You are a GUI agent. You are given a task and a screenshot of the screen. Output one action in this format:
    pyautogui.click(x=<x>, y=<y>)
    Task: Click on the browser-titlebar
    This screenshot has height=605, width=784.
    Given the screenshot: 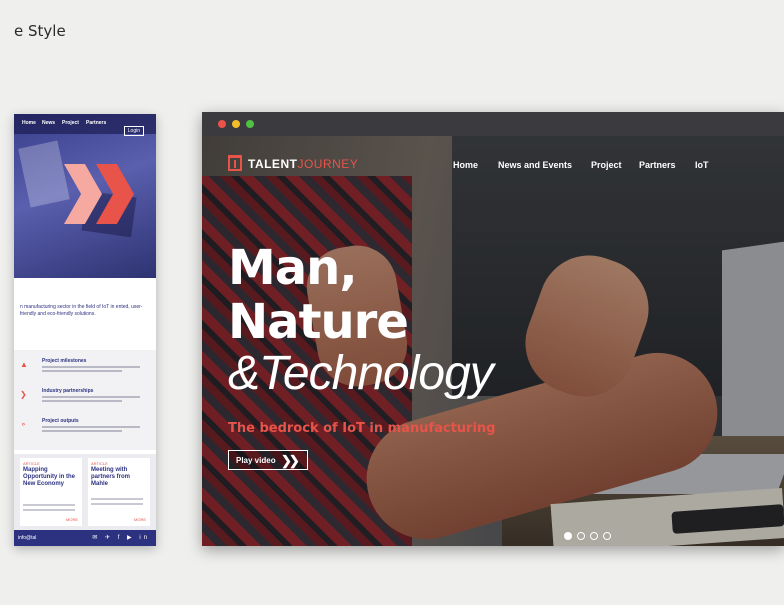 What is the action you would take?
    pyautogui.click(x=493, y=124)
    